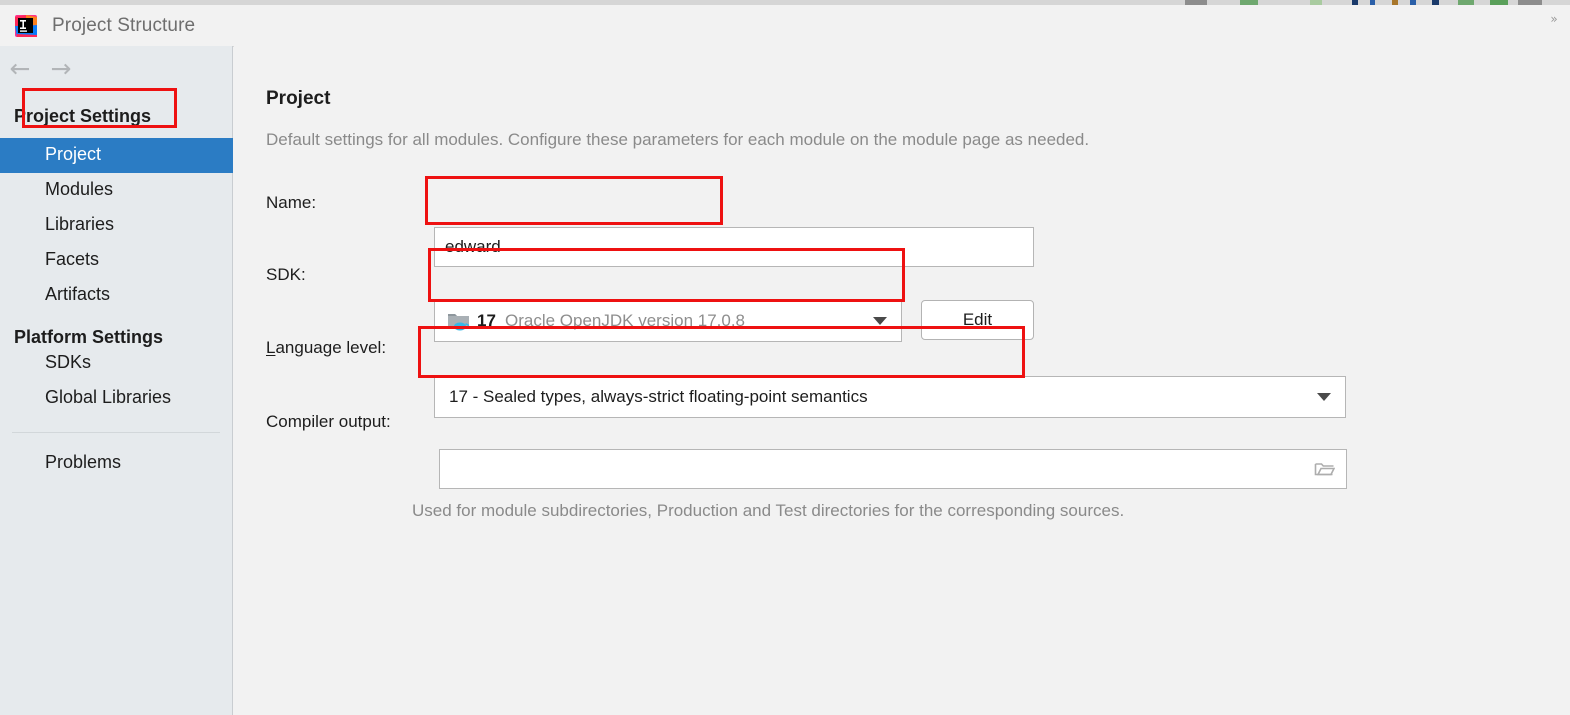 This screenshot has height=715, width=1570. I want to click on sidebar-item-project: Project, so click(116, 155).